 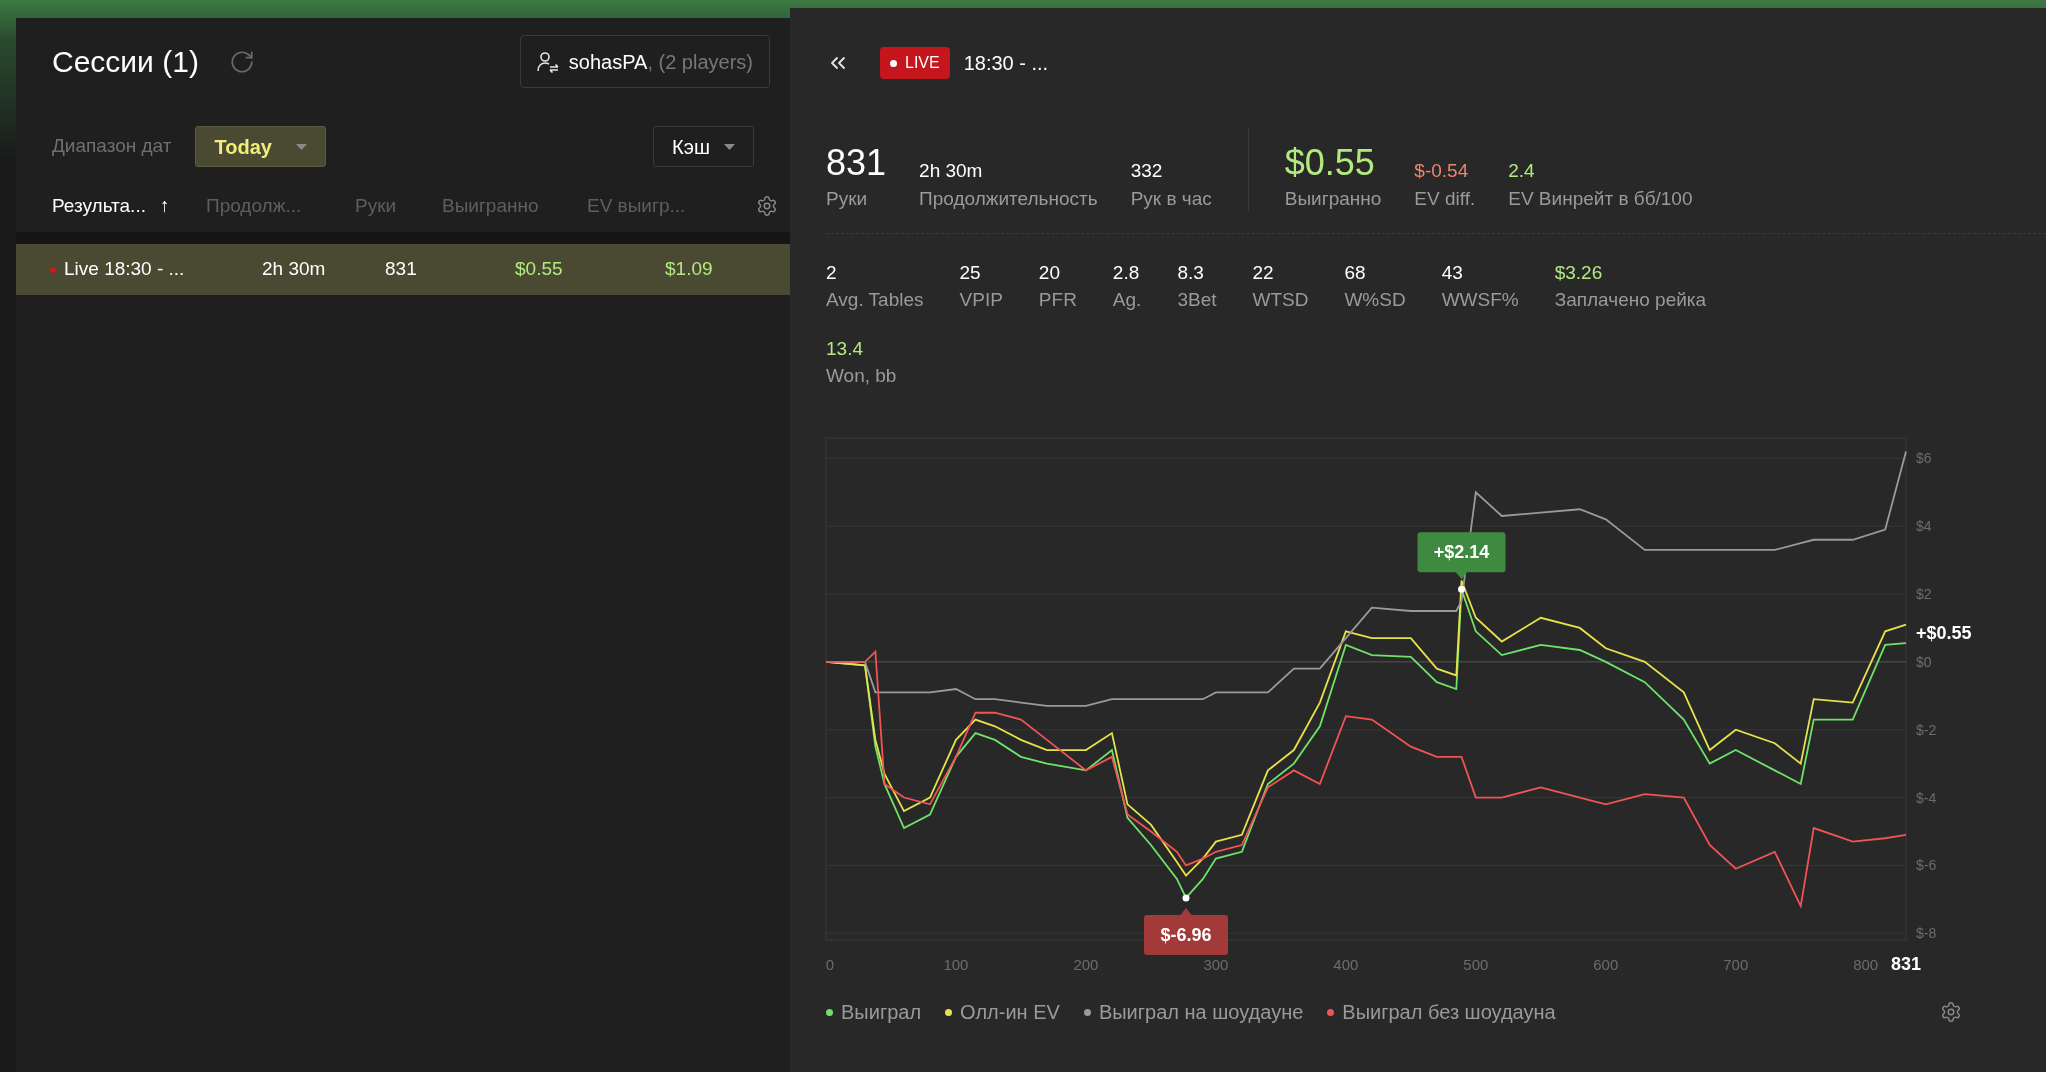 What do you see at coordinates (1216, 964) in the screenshot?
I see `x-axis-label: 300` at bounding box center [1216, 964].